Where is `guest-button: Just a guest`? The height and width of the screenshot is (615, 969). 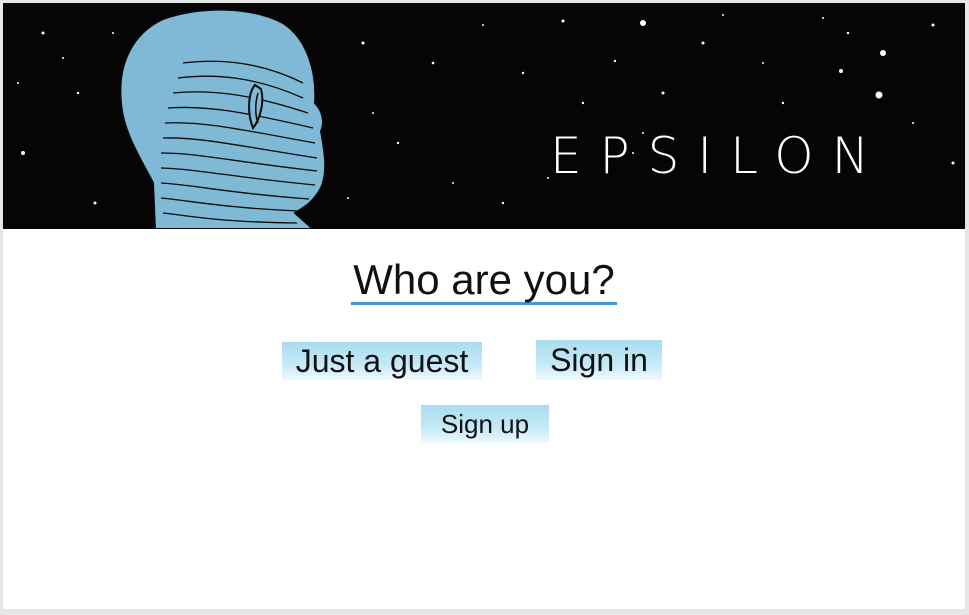 guest-button: Just a guest is located at coordinates (382, 361).